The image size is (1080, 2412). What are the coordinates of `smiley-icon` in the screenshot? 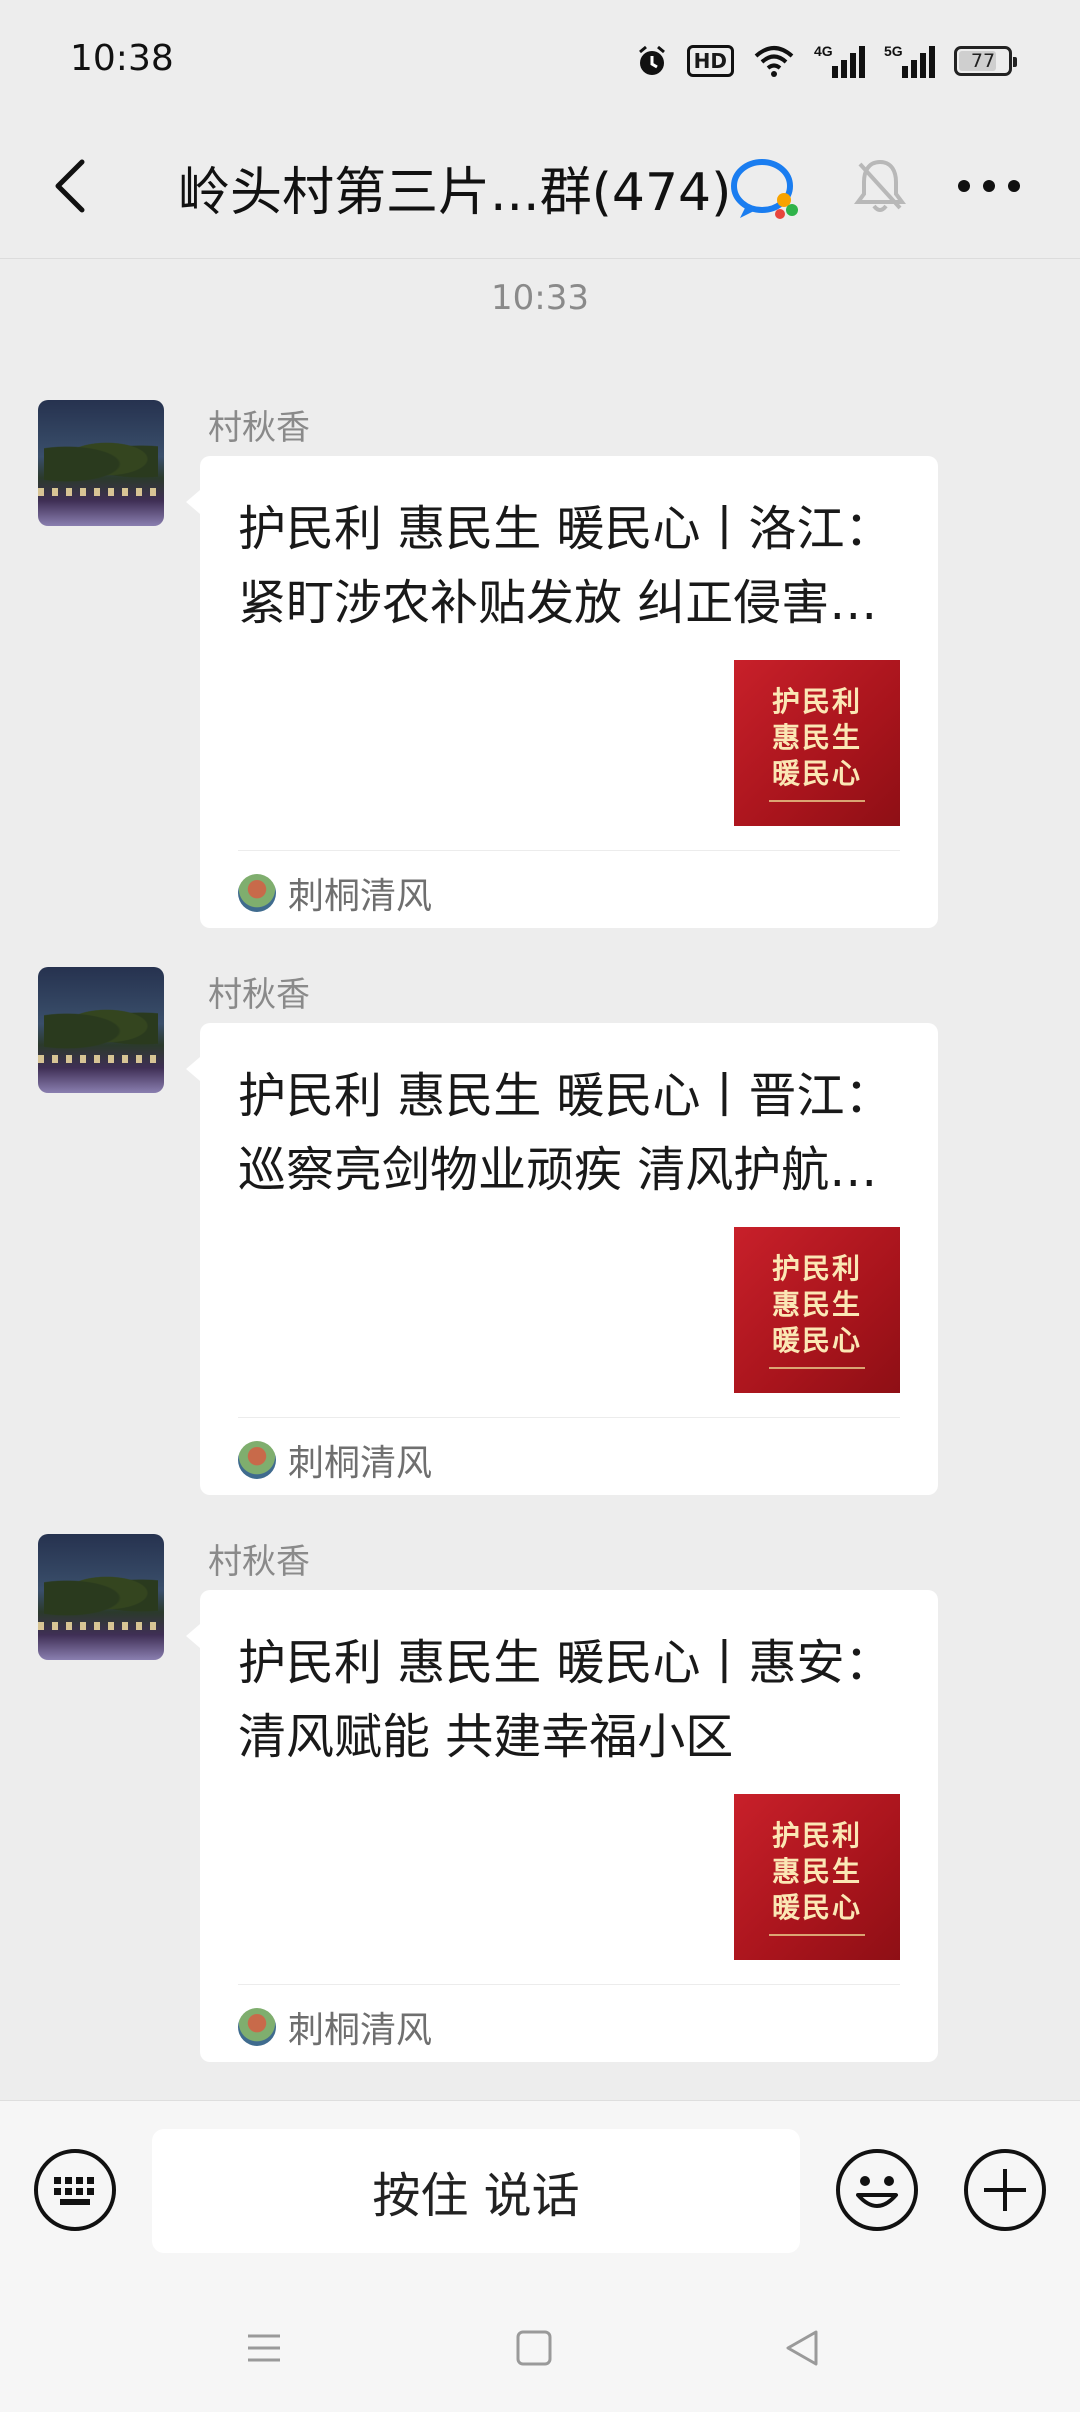 It's located at (877, 2190).